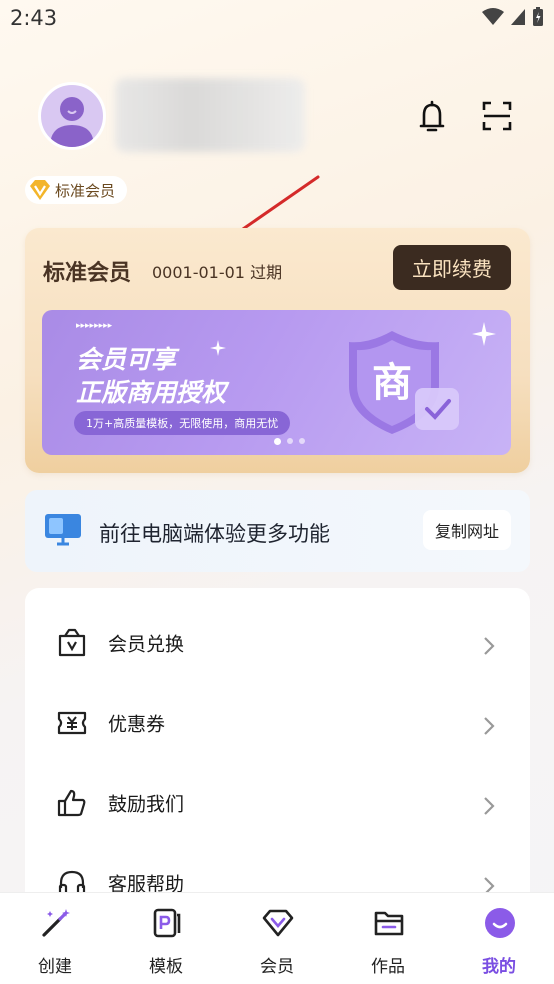 This screenshot has width=554, height=984. Describe the element at coordinates (278, 923) in the screenshot. I see `diamond-icon` at that location.